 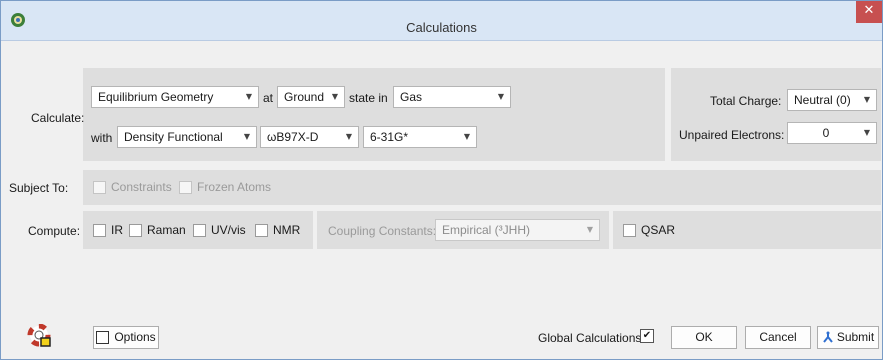 What do you see at coordinates (108, 230) in the screenshot?
I see `ir-checkbox: IR` at bounding box center [108, 230].